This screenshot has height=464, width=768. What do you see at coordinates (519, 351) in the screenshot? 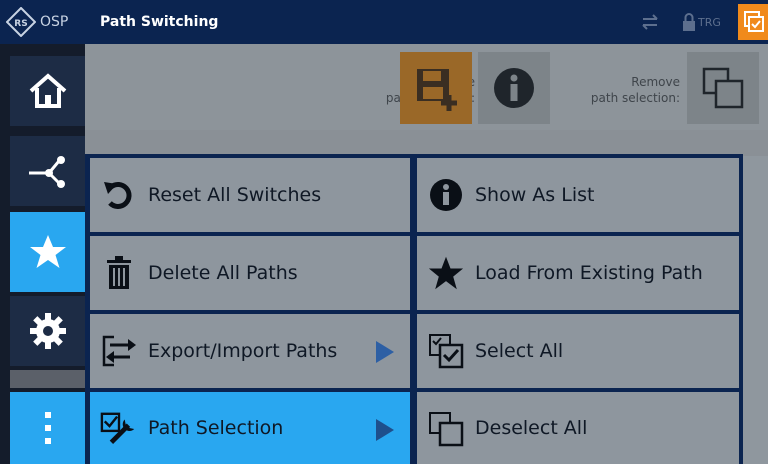
I see `select-all-label: Select All` at bounding box center [519, 351].